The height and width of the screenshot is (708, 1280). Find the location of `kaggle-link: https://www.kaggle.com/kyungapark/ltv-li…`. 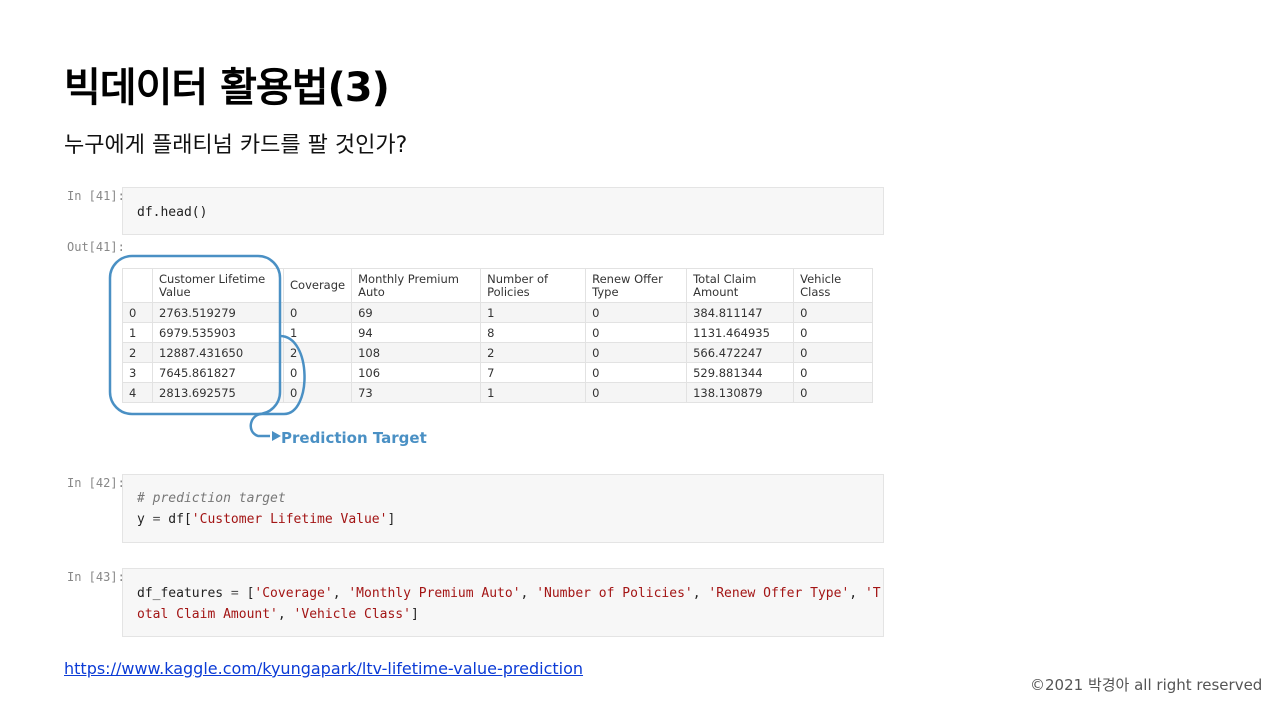

kaggle-link: https://www.kaggle.com/kyungapark/ltv-li… is located at coordinates (323, 668).